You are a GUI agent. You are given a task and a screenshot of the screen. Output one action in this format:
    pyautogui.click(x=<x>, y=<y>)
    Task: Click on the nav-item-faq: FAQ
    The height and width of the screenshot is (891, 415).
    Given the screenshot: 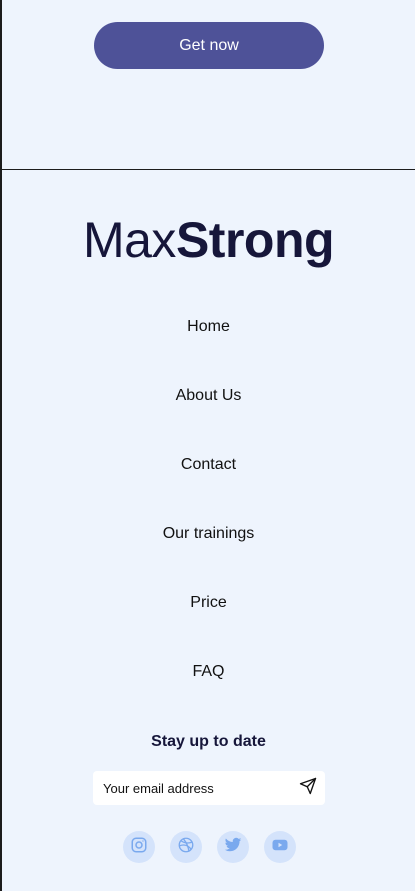 What is the action you would take?
    pyautogui.click(x=208, y=686)
    